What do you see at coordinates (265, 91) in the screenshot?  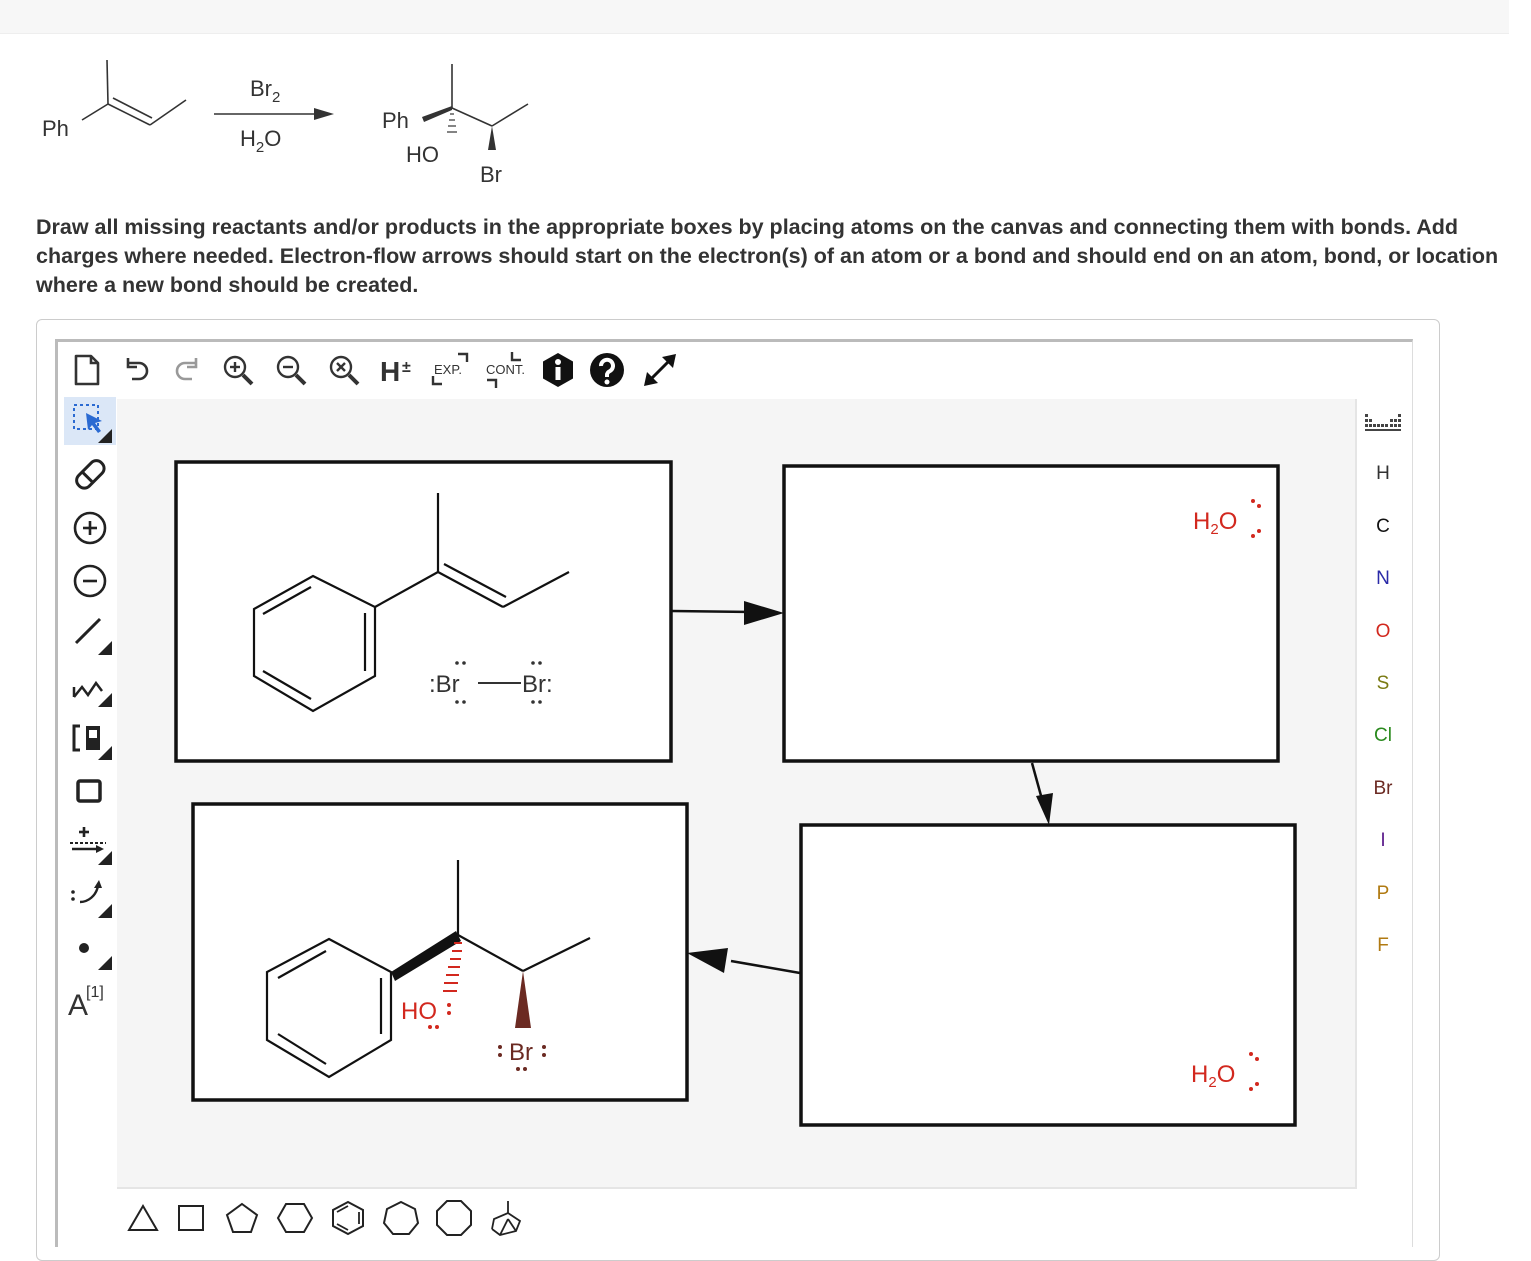 I see `reagent-br2: Br2` at bounding box center [265, 91].